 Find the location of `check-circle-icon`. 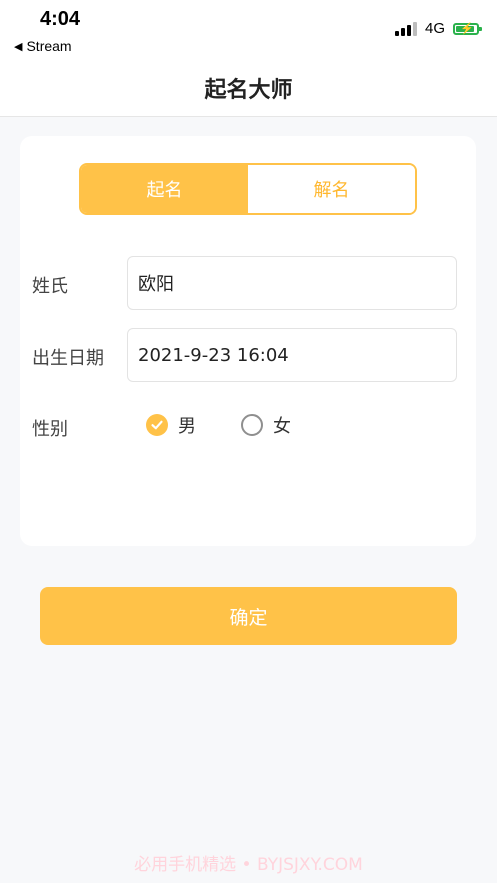

check-circle-icon is located at coordinates (157, 425).